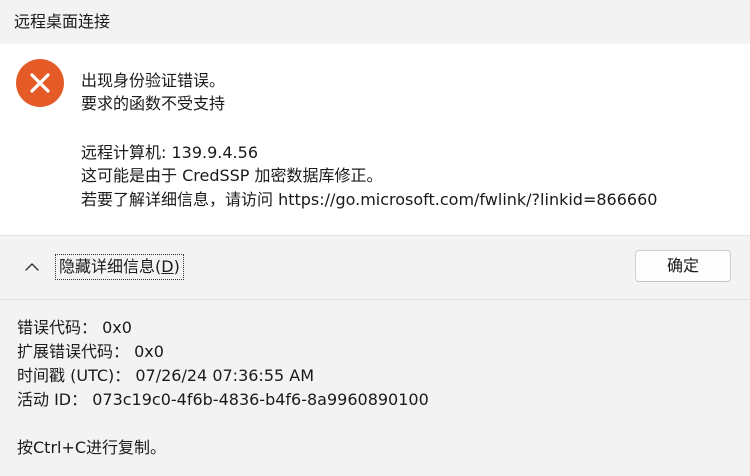 The width and height of the screenshot is (750, 476). What do you see at coordinates (153, 80) in the screenshot?
I see `error-heading: 出现身份验证错误。` at bounding box center [153, 80].